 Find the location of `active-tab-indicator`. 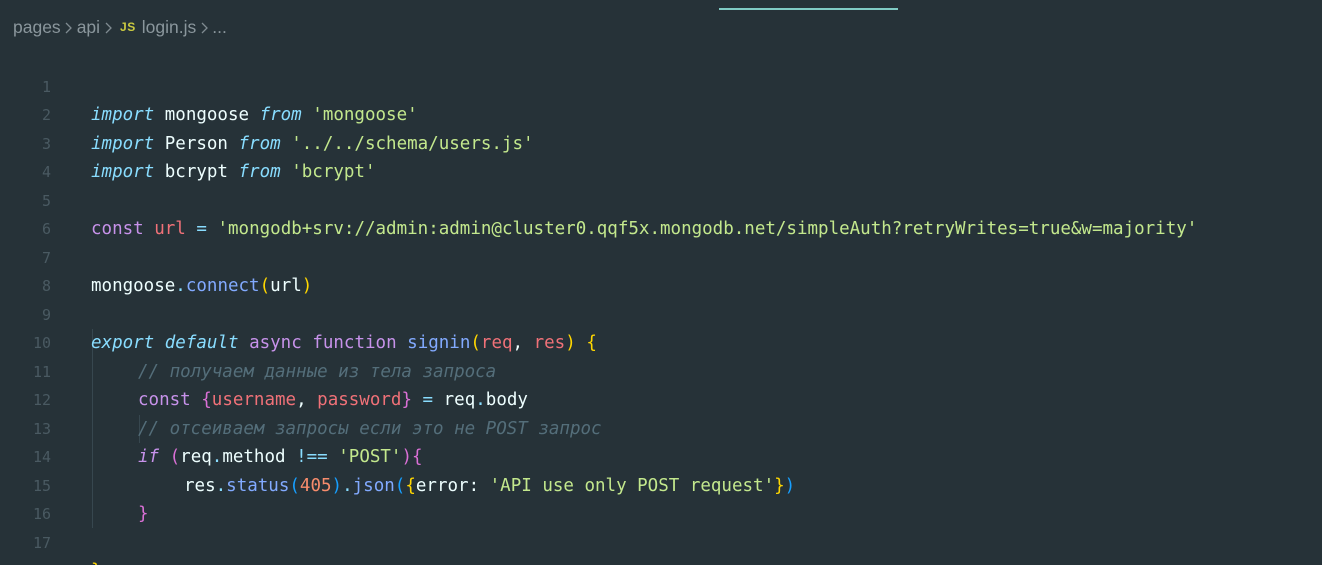

active-tab-indicator is located at coordinates (808, 9).